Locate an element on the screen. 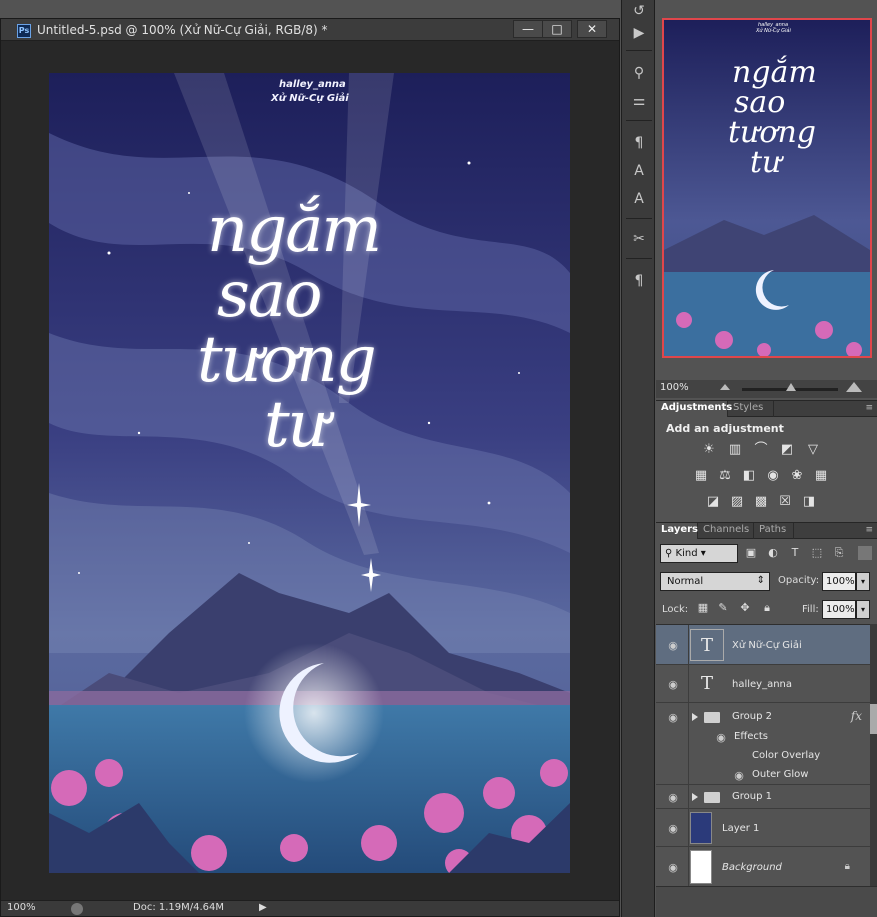 The height and width of the screenshot is (917, 877). maximize-button: □ is located at coordinates (557, 29).